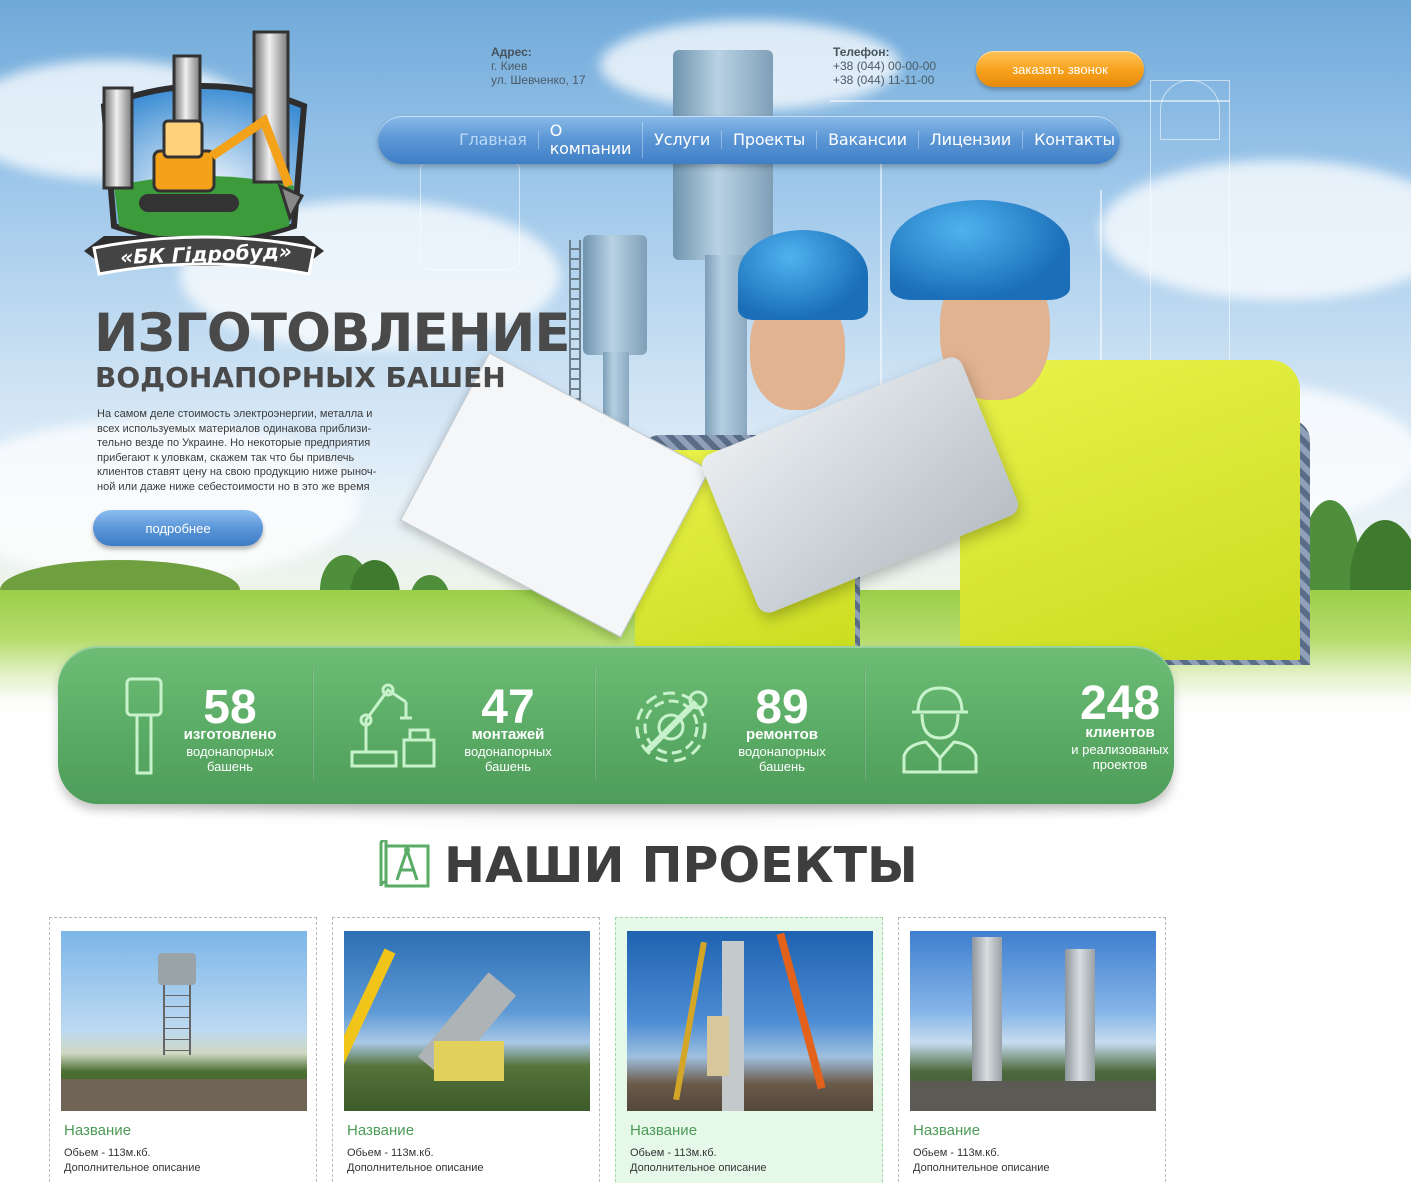 The height and width of the screenshot is (1183, 1411). Describe the element at coordinates (230, 734) in the screenshot. I see `stat-label: изготовлено` at that location.